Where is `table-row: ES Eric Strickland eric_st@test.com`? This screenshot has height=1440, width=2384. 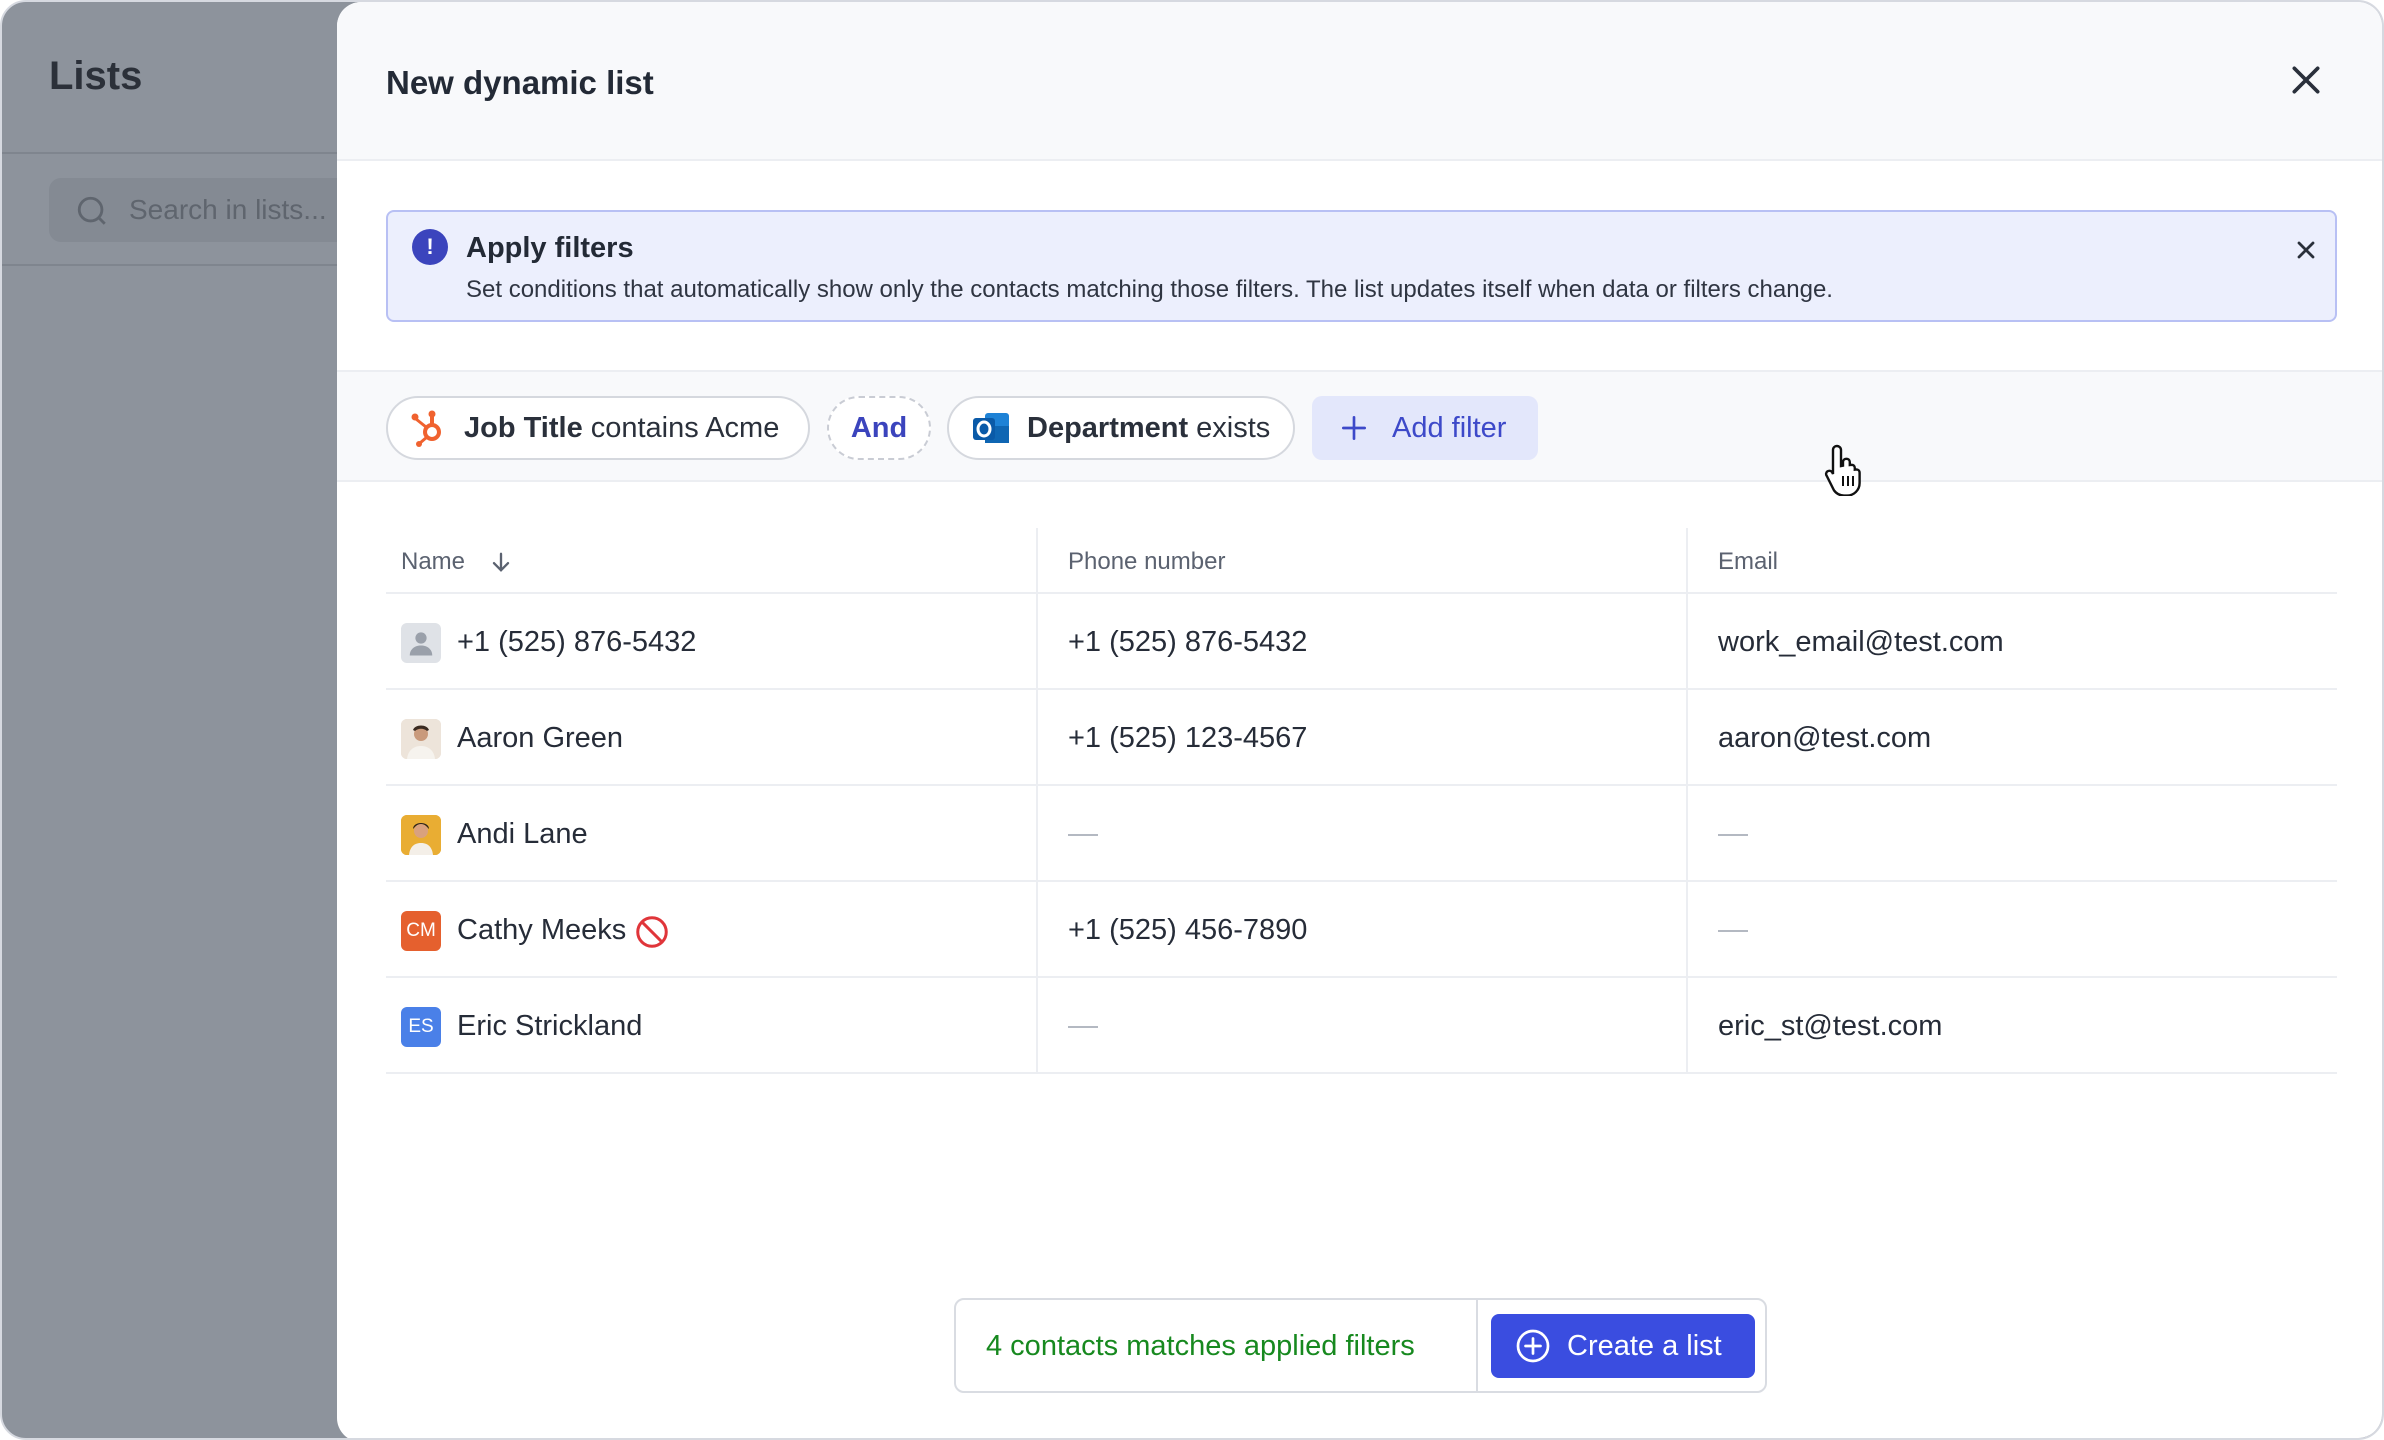
table-row: ES Eric Strickland eric_st@test.com is located at coordinates (1361, 1026).